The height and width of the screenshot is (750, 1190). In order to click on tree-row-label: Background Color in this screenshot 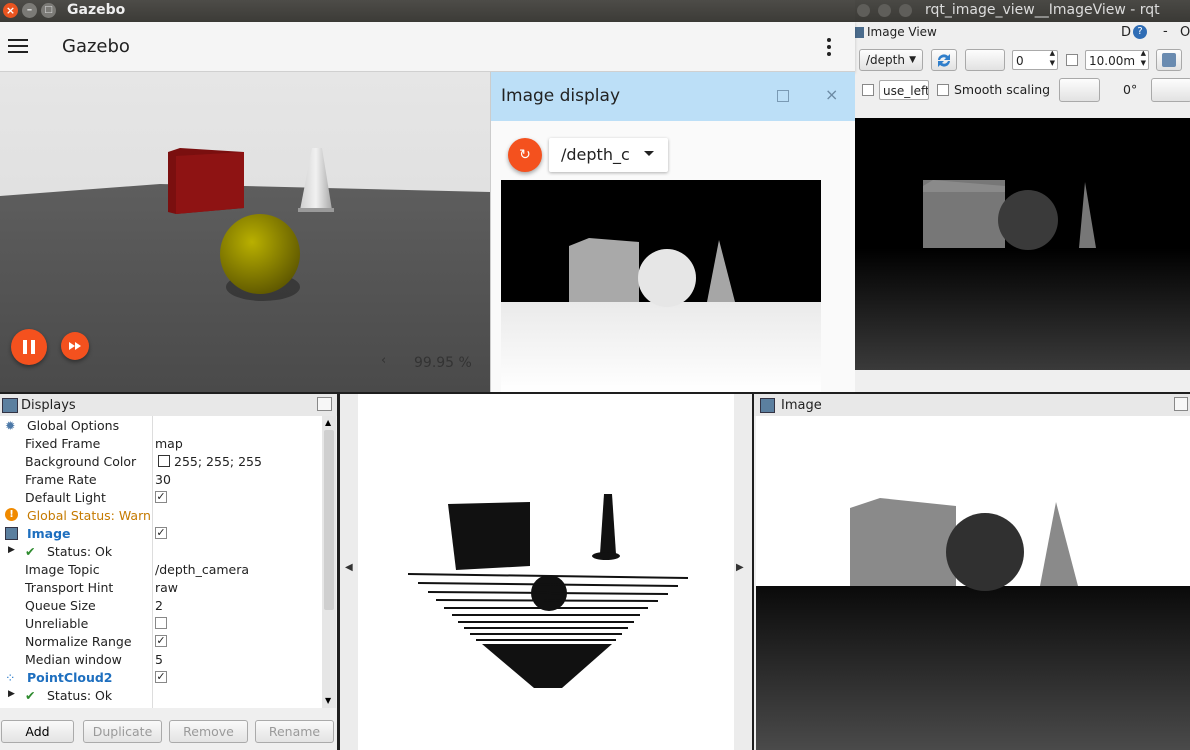, I will do `click(81, 461)`.